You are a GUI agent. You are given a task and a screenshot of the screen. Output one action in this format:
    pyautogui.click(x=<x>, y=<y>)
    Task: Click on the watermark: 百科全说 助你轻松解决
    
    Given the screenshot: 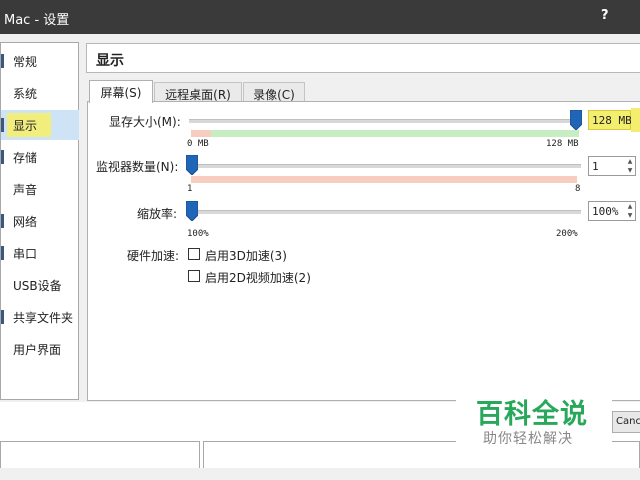 What is the action you would take?
    pyautogui.click(x=534, y=424)
    